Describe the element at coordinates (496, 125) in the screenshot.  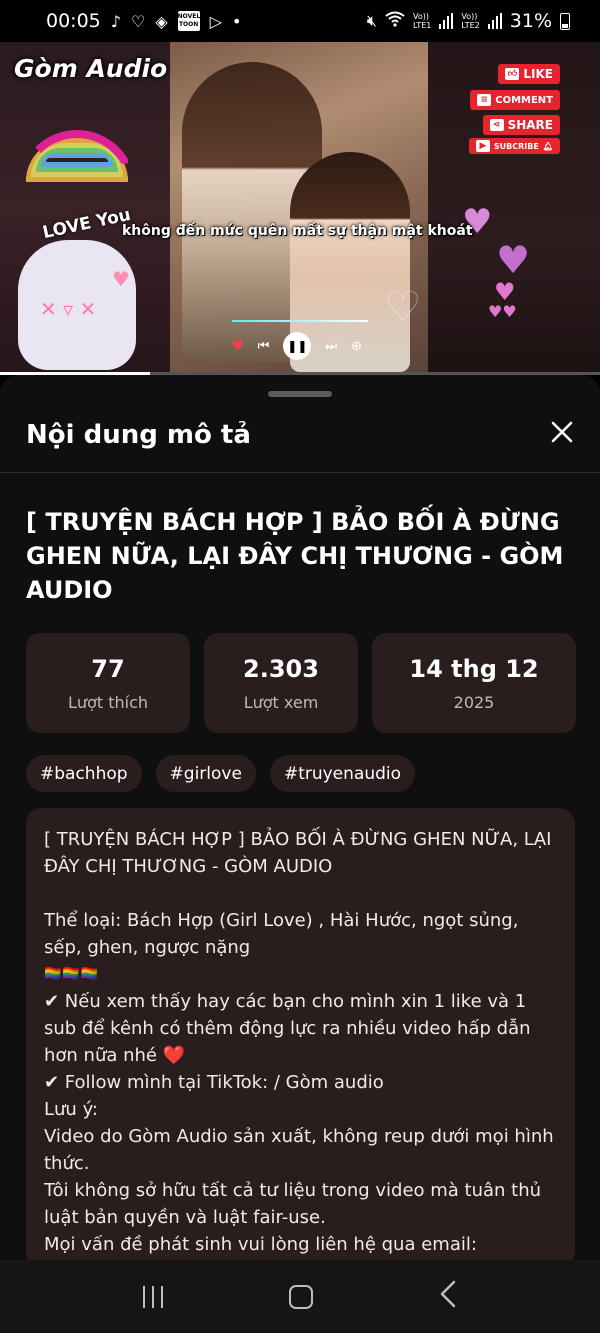
I see `share-icon: ⋖` at that location.